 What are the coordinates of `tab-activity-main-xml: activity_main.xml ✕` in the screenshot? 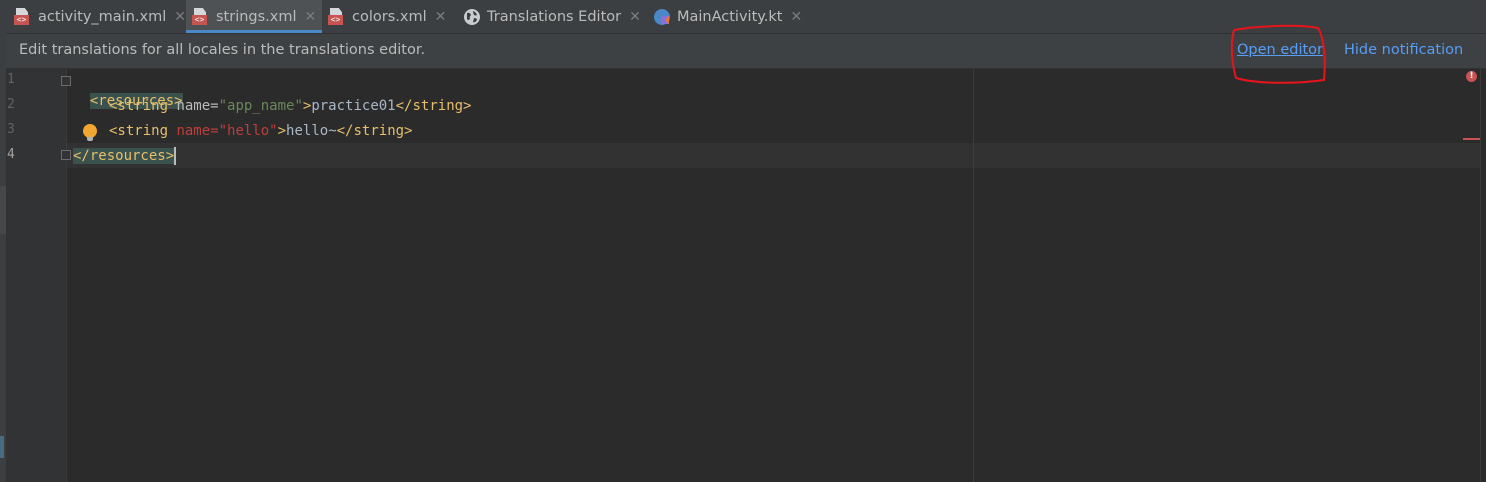 It's located at (100, 16).